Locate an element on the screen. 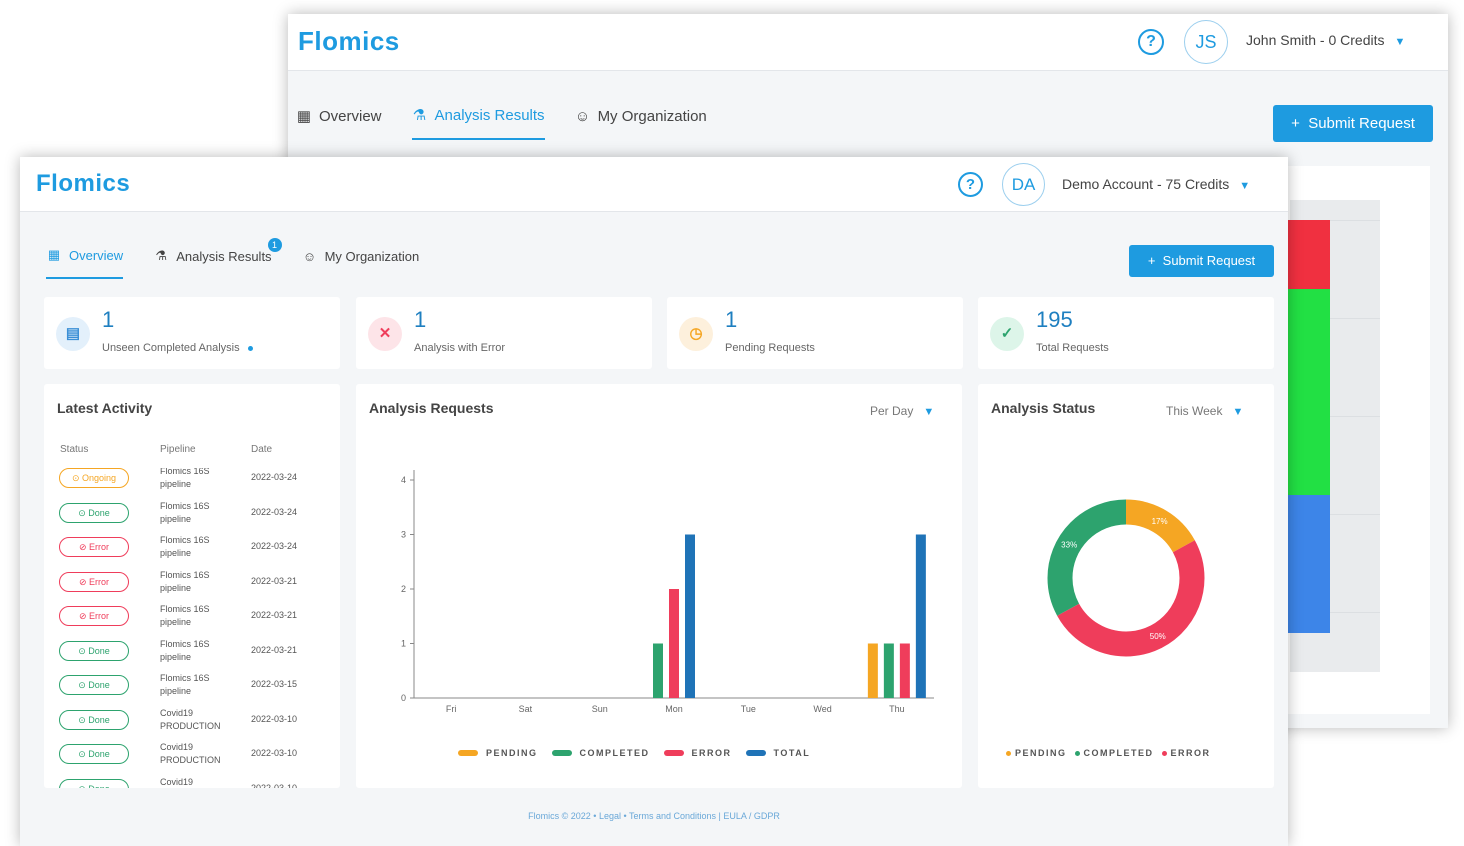 The width and height of the screenshot is (1464, 846). stat-card: ▤ 1 Unseen Completed Analysis is located at coordinates (192, 333).